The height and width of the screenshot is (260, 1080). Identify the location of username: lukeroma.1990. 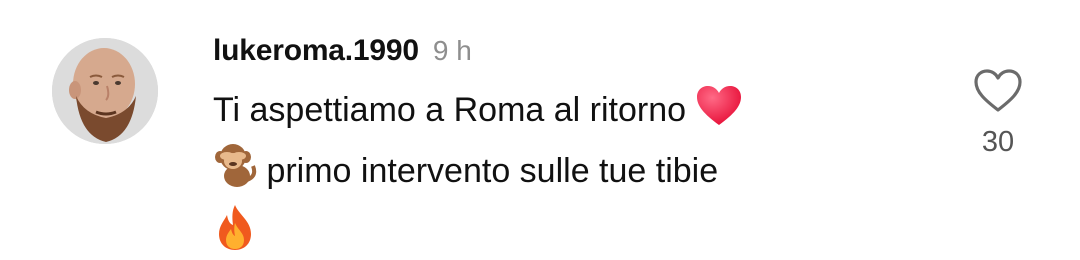
(316, 51).